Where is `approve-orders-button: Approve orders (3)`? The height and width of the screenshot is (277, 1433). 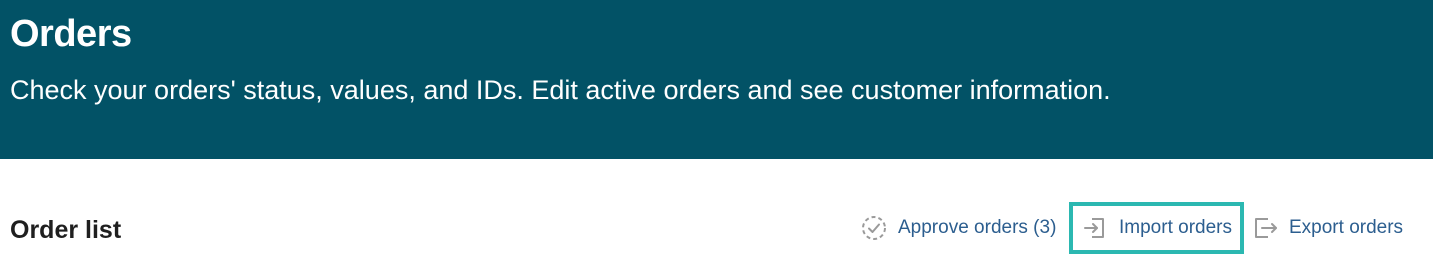 approve-orders-button: Approve orders (3) is located at coordinates (958, 228).